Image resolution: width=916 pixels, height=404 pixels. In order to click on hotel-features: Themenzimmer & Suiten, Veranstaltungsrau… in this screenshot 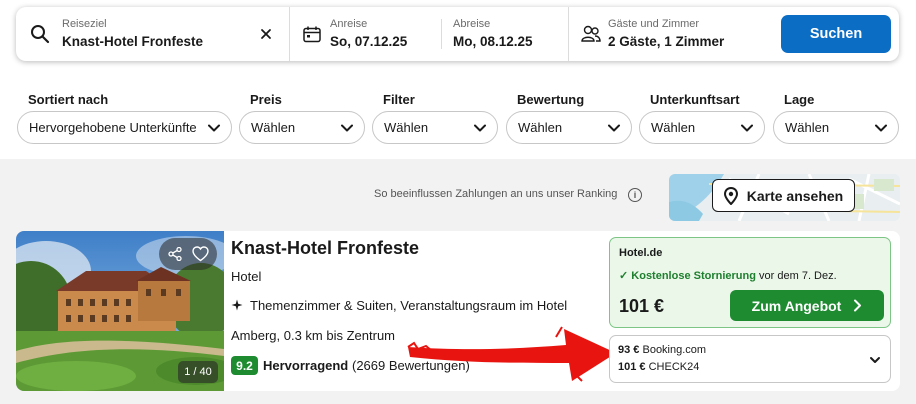, I will do `click(409, 305)`.